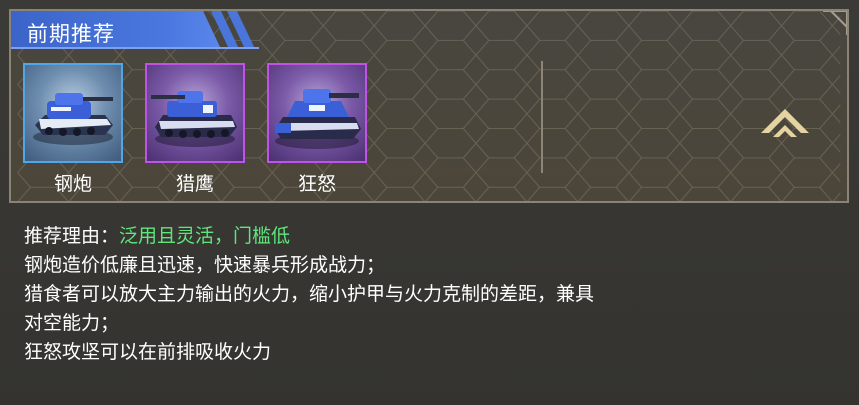 The height and width of the screenshot is (405, 859). Describe the element at coordinates (194, 184) in the screenshot. I see `unit-name: 猎鹰` at that location.